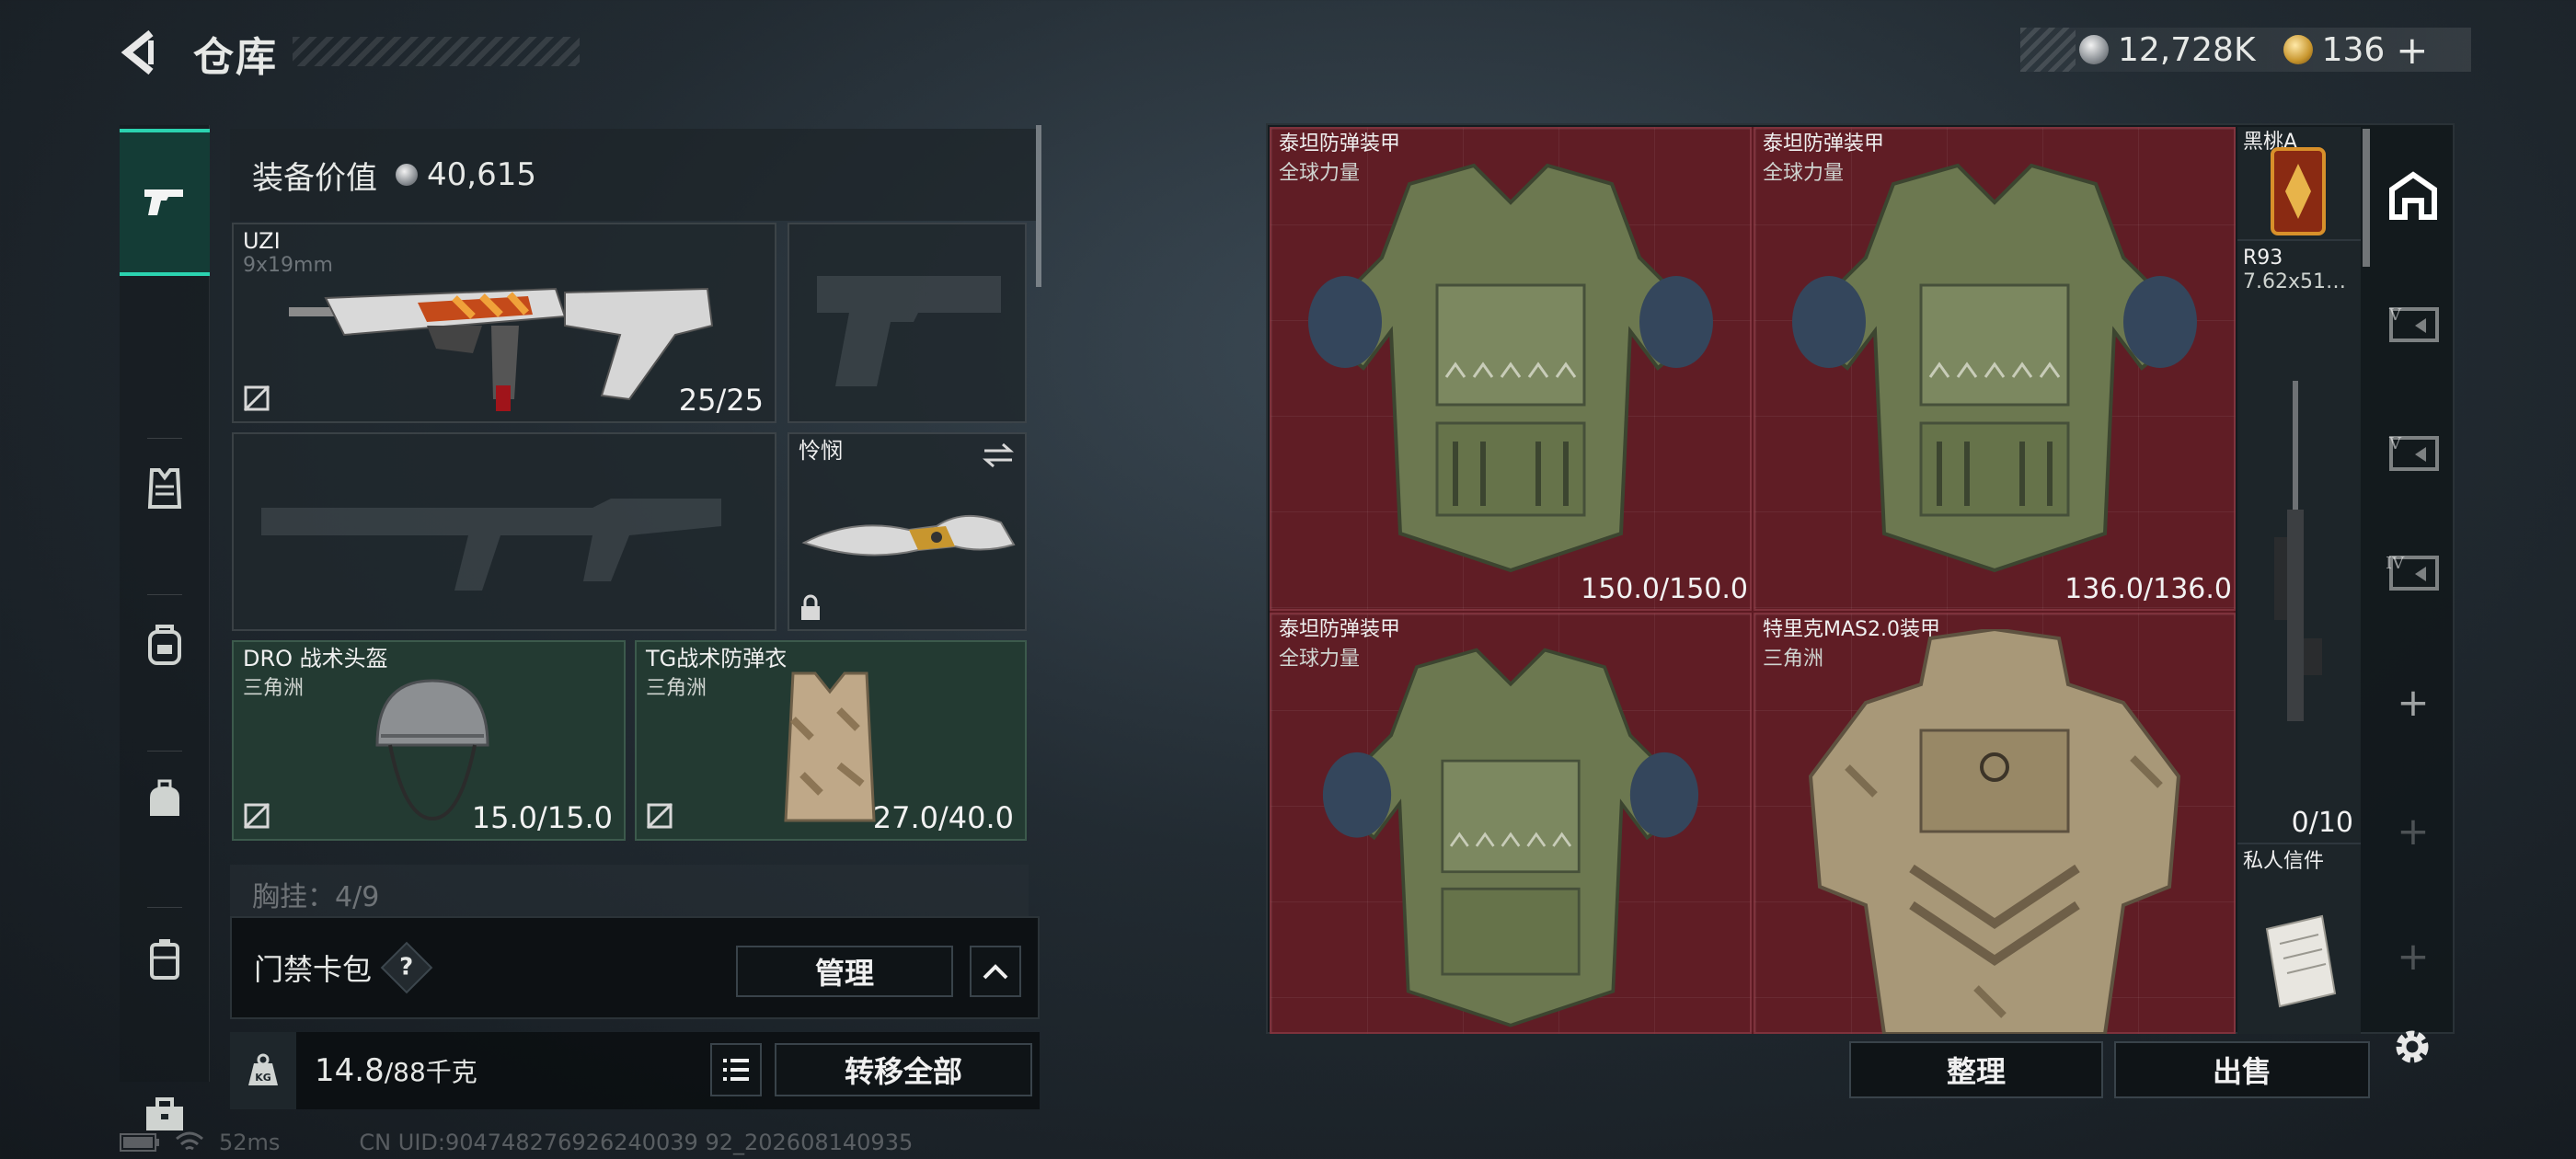 The image size is (2576, 1159). I want to click on loadout-value-label: 装备价值, so click(314, 178).